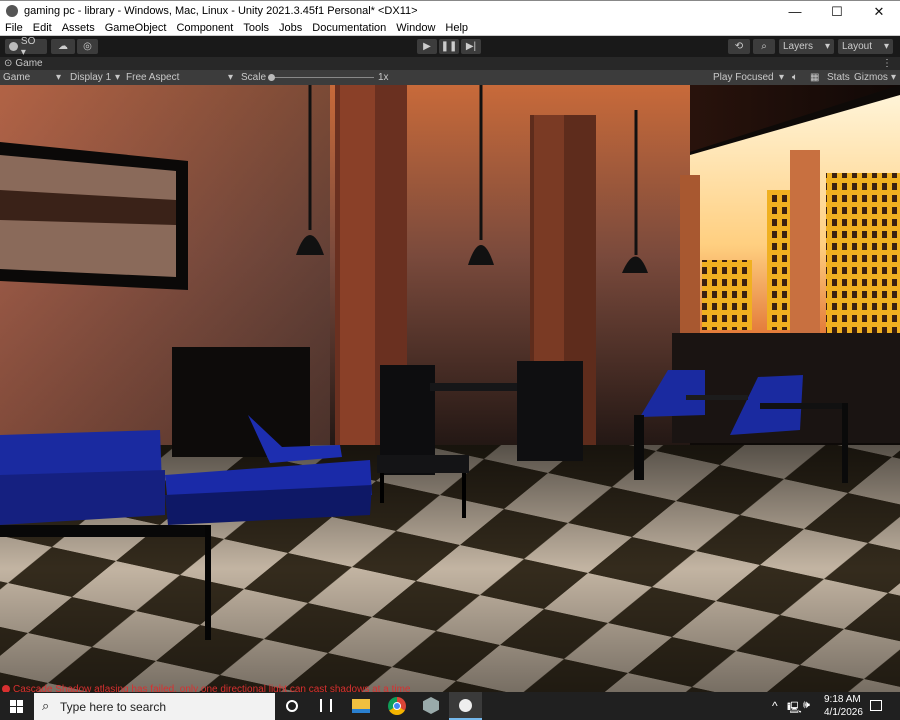  I want to click on menu-component: Component, so click(204, 28).